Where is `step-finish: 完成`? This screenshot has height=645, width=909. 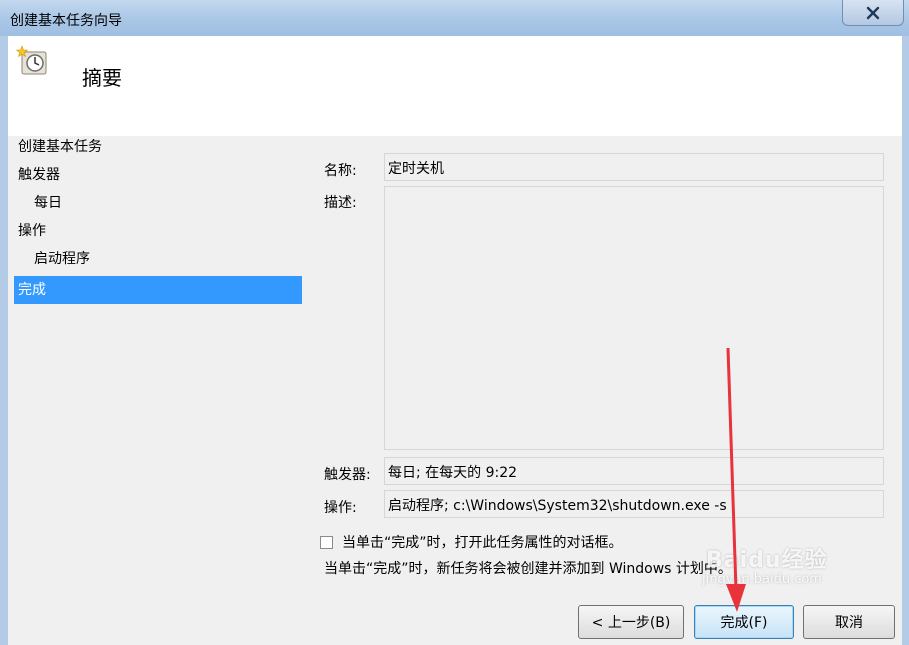
step-finish: 完成 is located at coordinates (158, 290).